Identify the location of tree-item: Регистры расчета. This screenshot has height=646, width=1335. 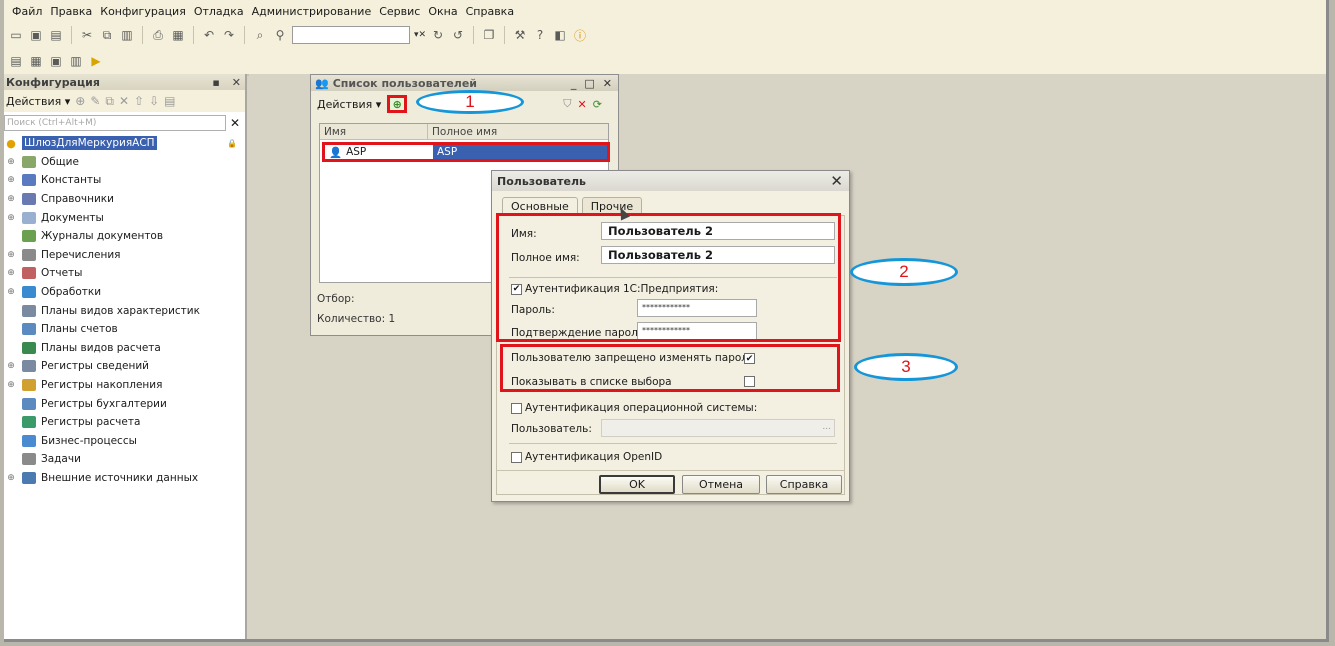
(124, 422).